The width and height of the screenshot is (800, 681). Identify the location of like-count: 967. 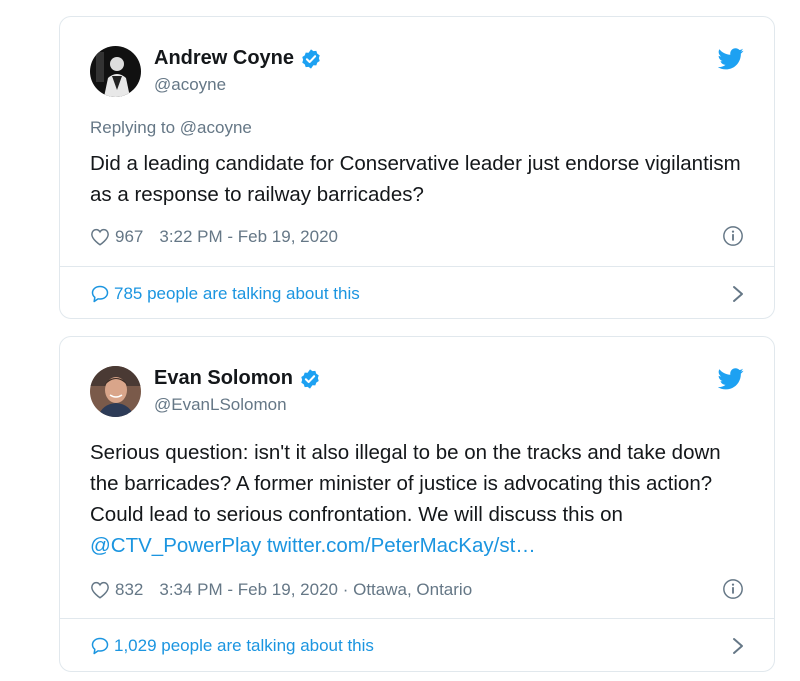
(129, 237).